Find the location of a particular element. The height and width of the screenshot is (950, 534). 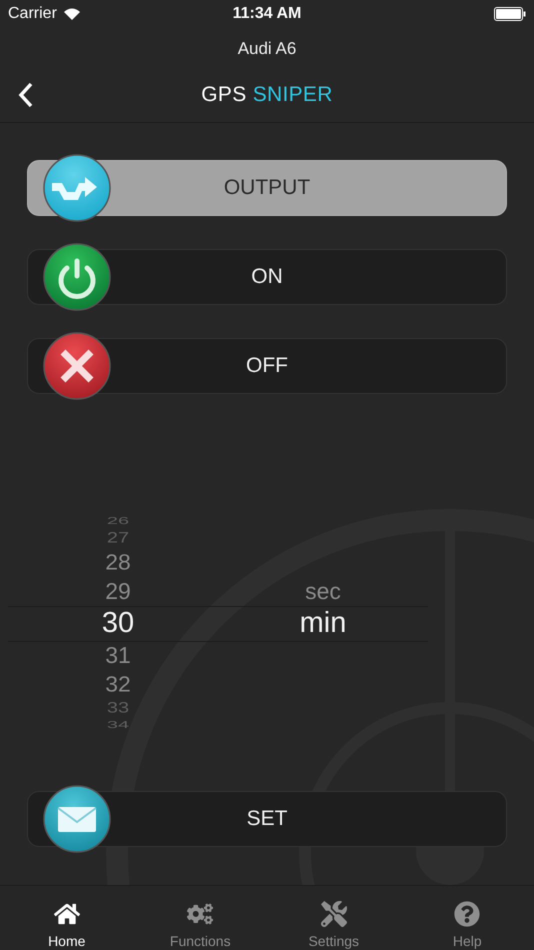

output-icon is located at coordinates (77, 188).